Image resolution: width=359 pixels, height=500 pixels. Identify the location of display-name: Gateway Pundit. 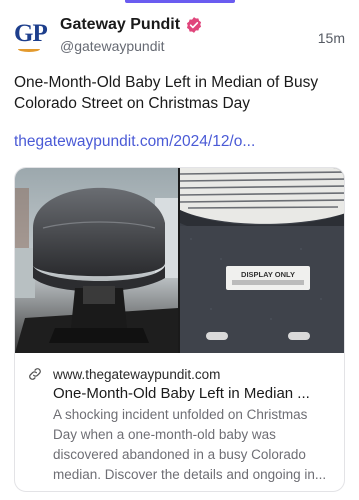
(120, 25).